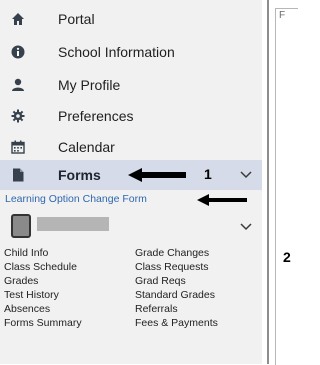  What do you see at coordinates (131, 19) in the screenshot?
I see `sidebar-item-portal: Portal` at bounding box center [131, 19].